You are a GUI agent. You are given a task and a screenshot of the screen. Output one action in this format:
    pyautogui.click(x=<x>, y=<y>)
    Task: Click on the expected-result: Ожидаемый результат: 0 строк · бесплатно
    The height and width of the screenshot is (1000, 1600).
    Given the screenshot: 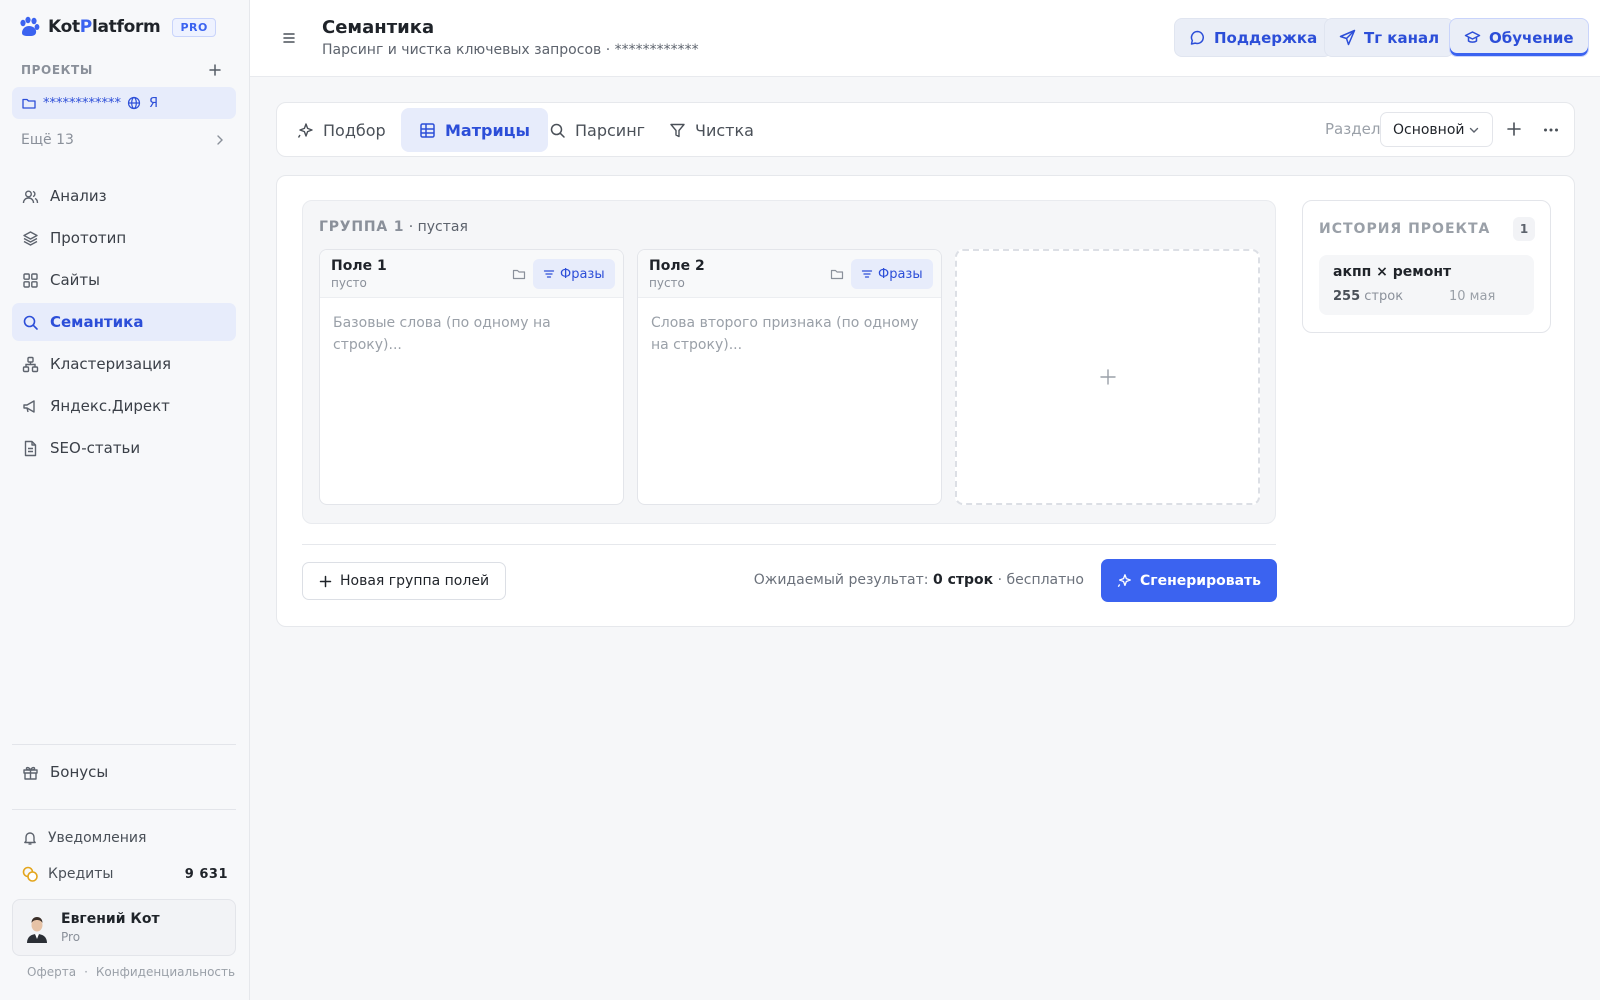 What is the action you would take?
    pyautogui.click(x=918, y=580)
    